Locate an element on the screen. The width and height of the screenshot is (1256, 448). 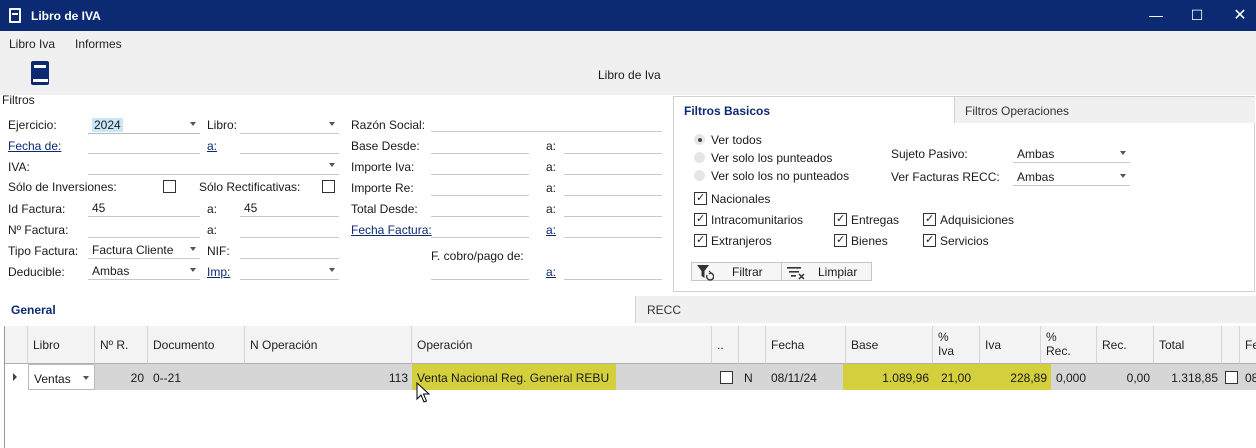
tab-filtros-operaciones: Filtros Operaciones is located at coordinates (1104, 110).